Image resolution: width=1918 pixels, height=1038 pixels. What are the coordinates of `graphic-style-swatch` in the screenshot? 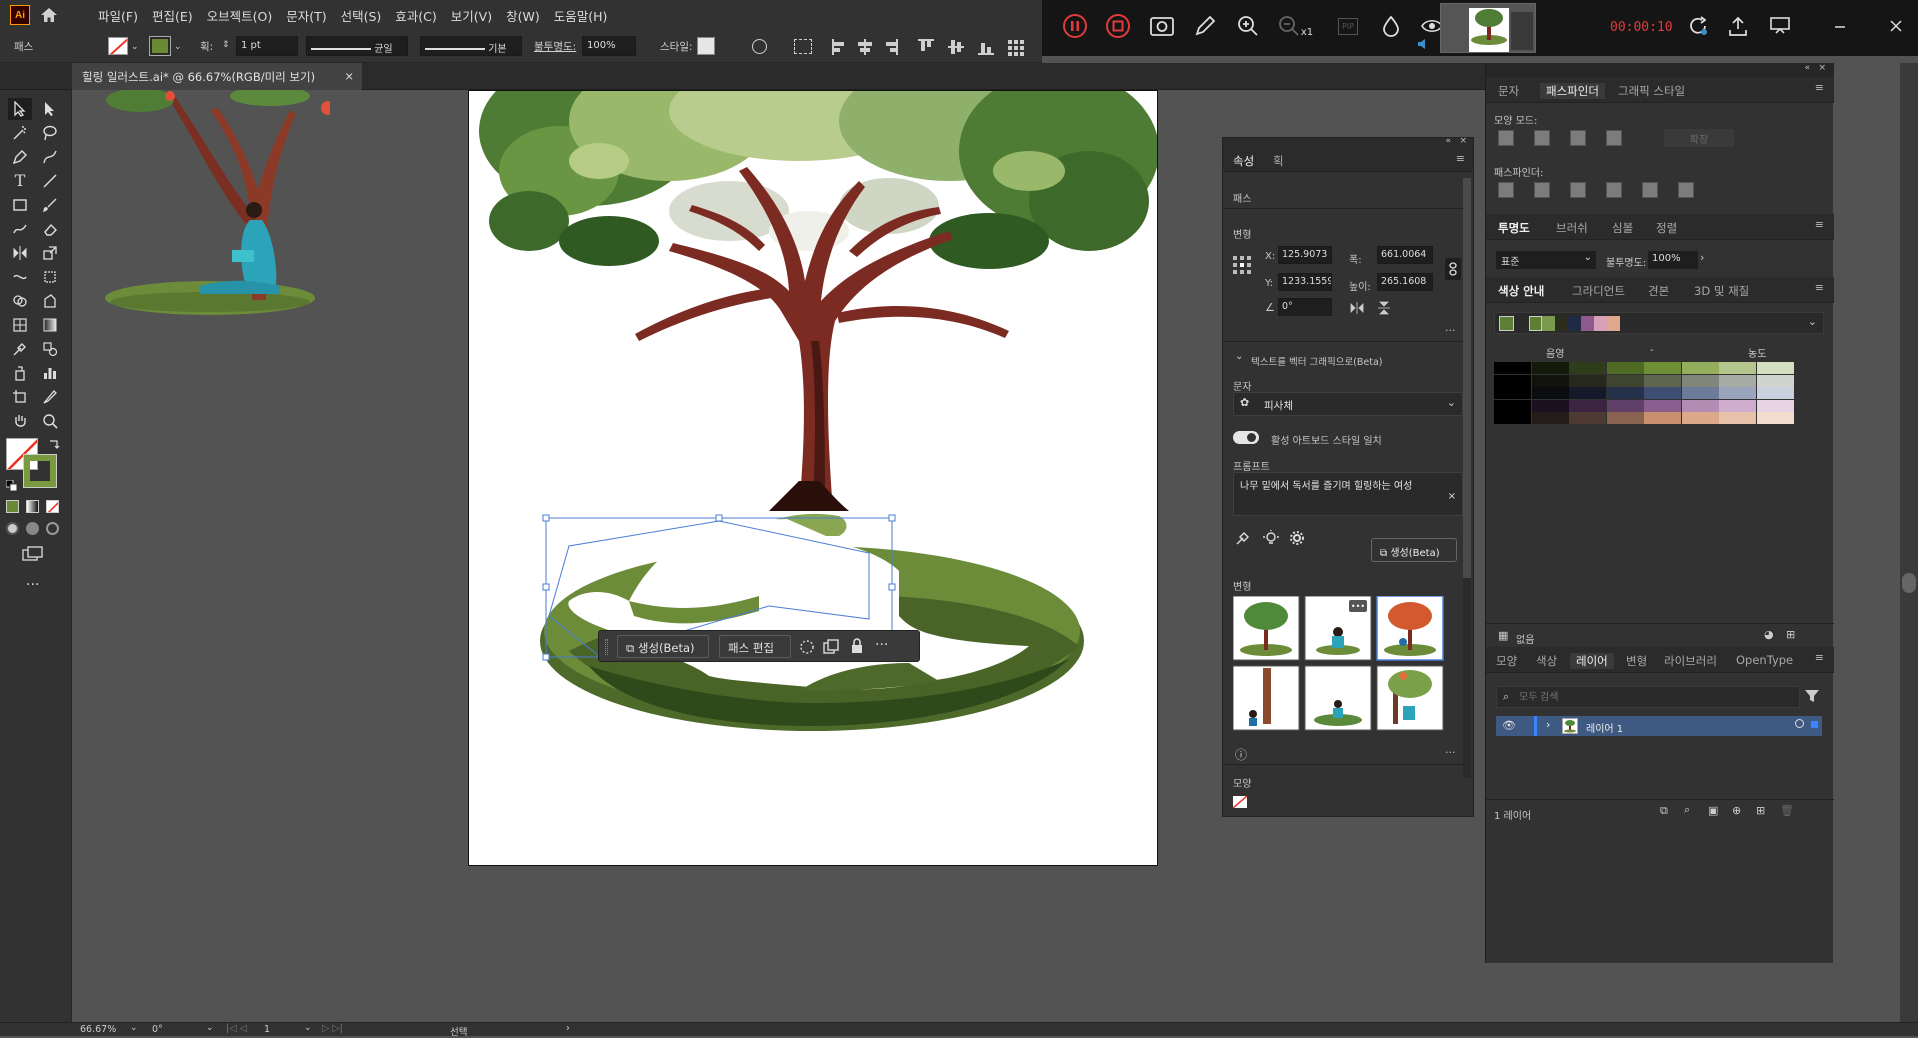 It's located at (706, 46).